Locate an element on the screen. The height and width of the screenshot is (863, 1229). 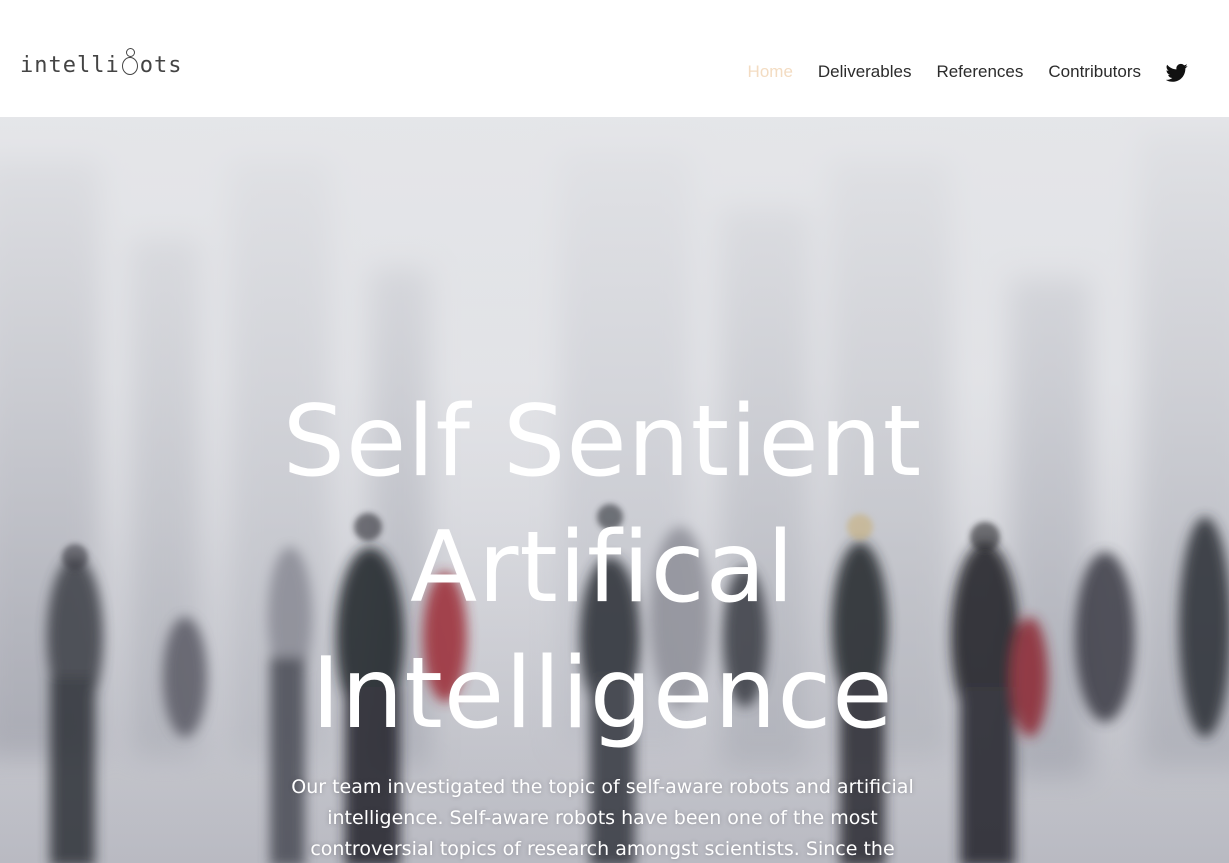
nav-item-references: References is located at coordinates (979, 72).